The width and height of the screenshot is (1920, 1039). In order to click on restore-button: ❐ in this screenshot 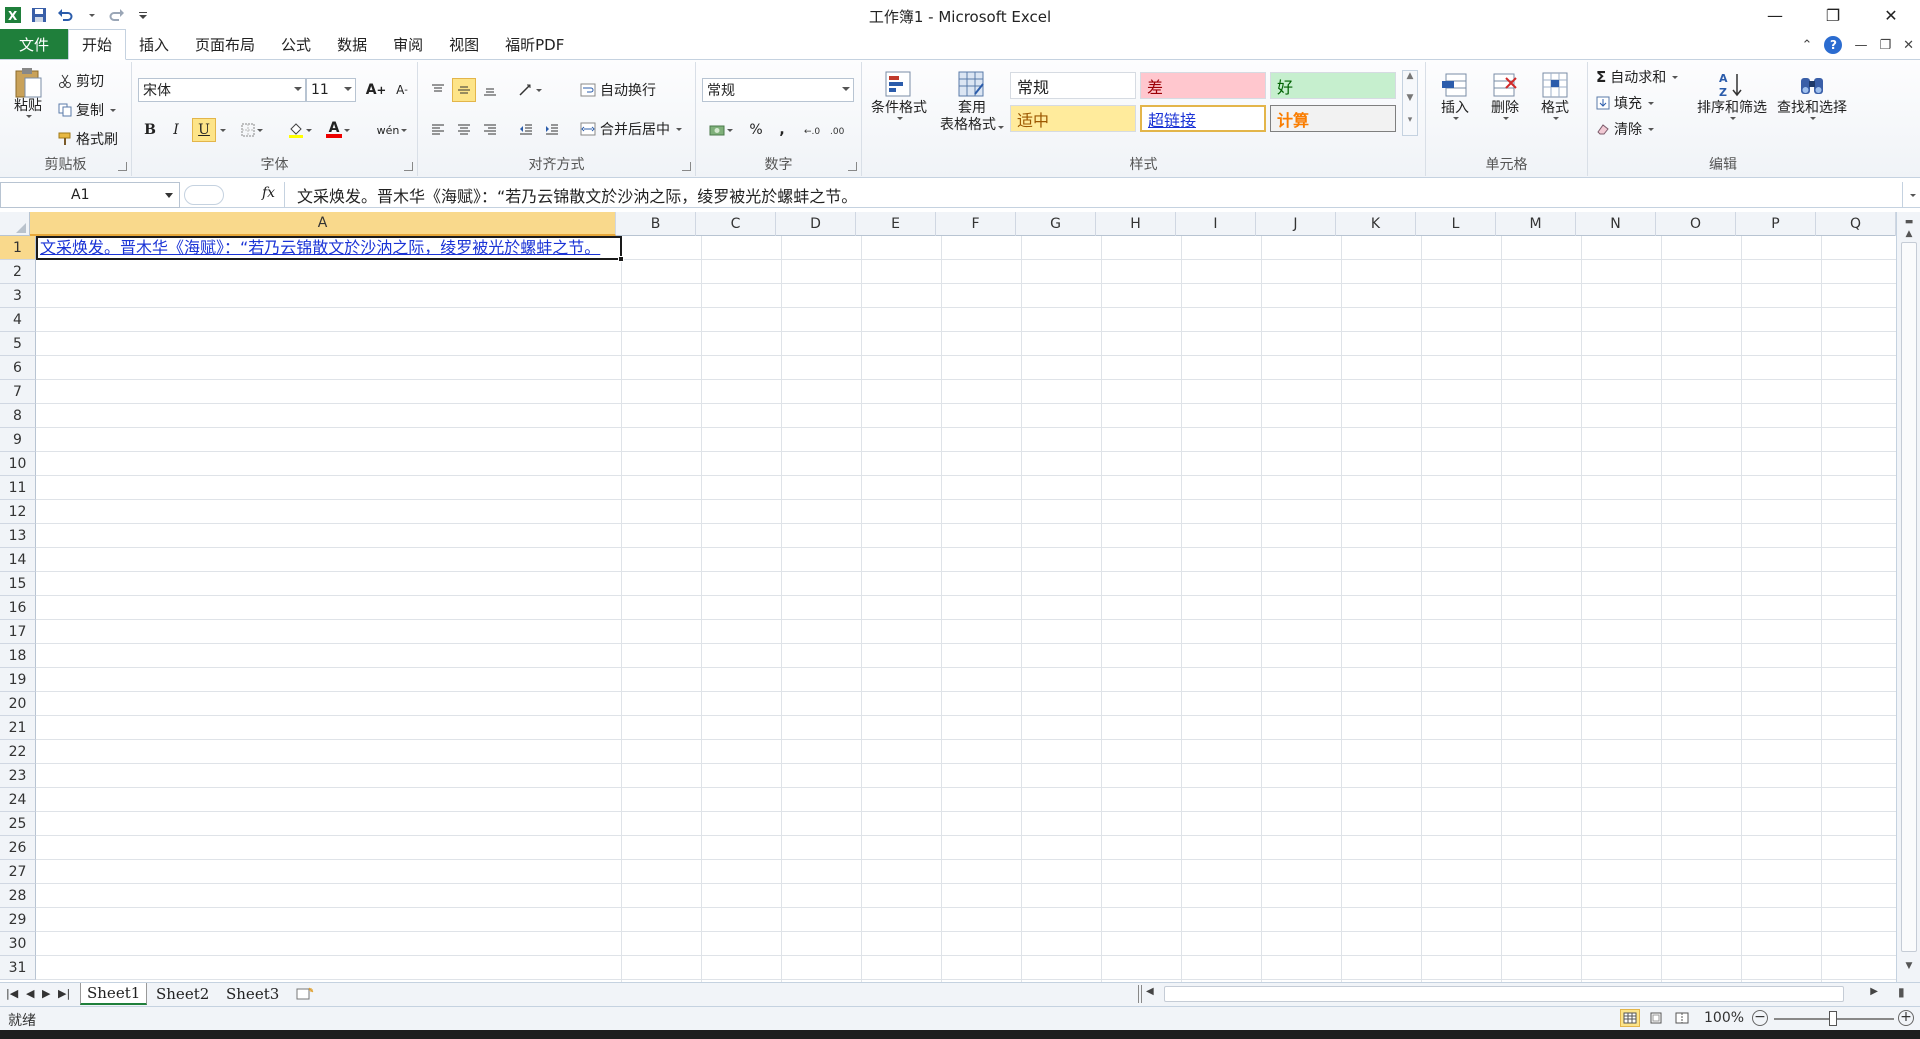, I will do `click(1833, 15)`.